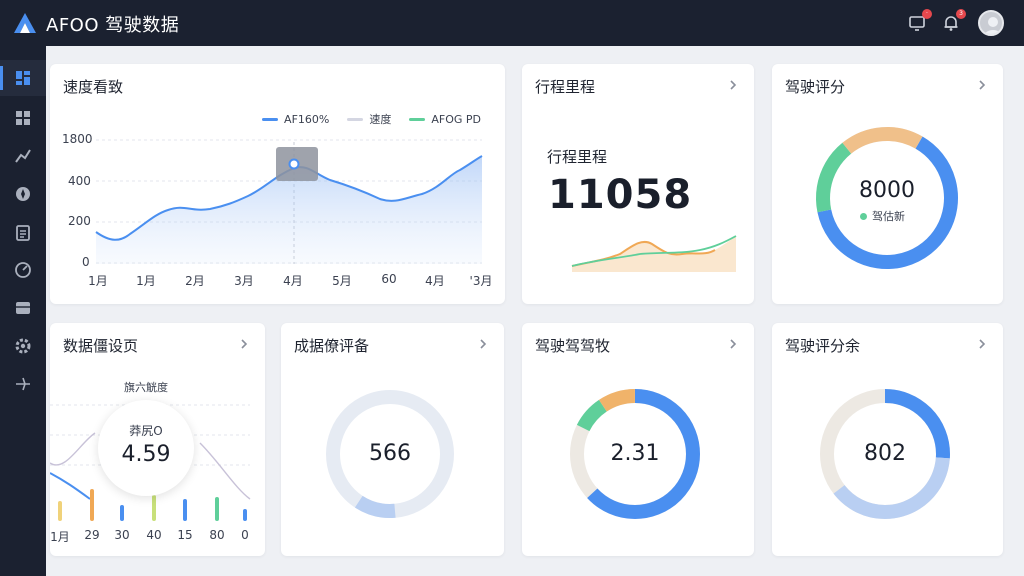 The height and width of the screenshot is (576, 1024). I want to click on user-avatar, so click(991, 23).